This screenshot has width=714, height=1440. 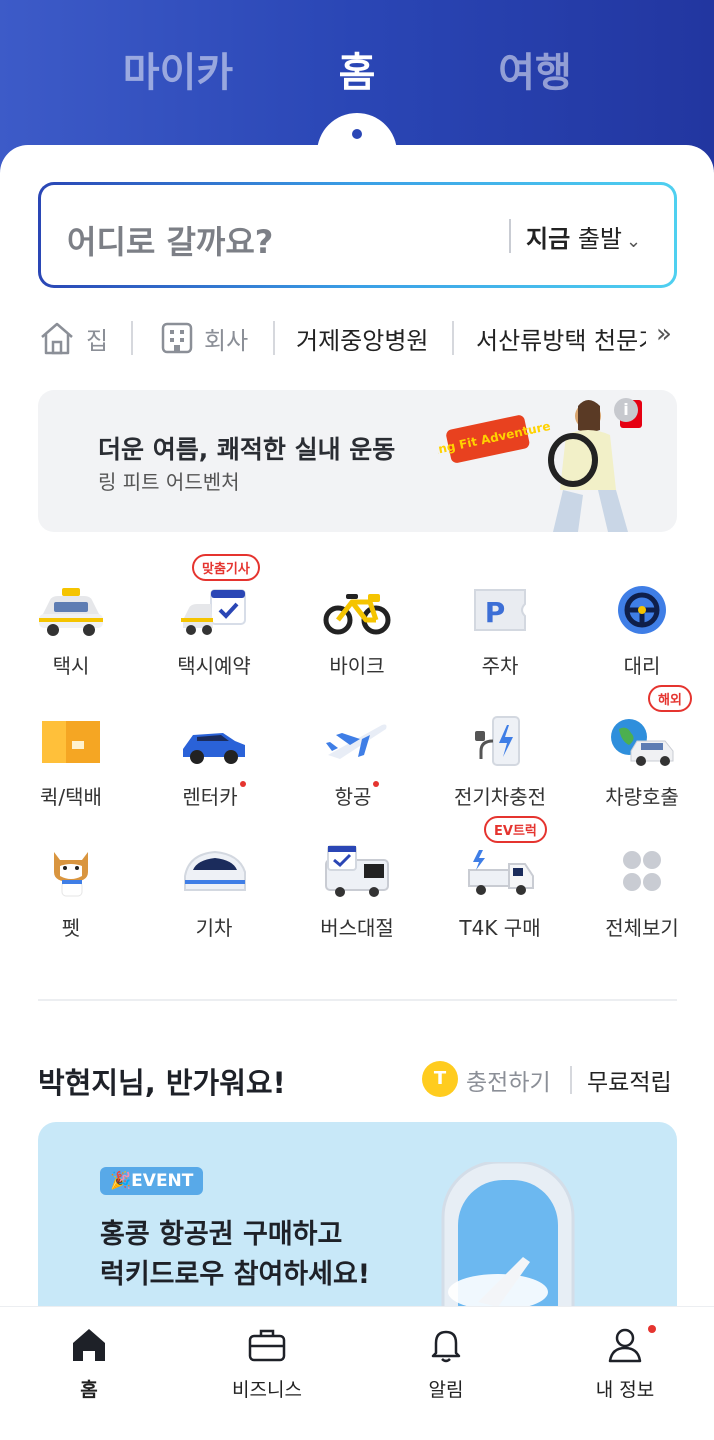 What do you see at coordinates (357, 666) in the screenshot?
I see `service-label: 바이크` at bounding box center [357, 666].